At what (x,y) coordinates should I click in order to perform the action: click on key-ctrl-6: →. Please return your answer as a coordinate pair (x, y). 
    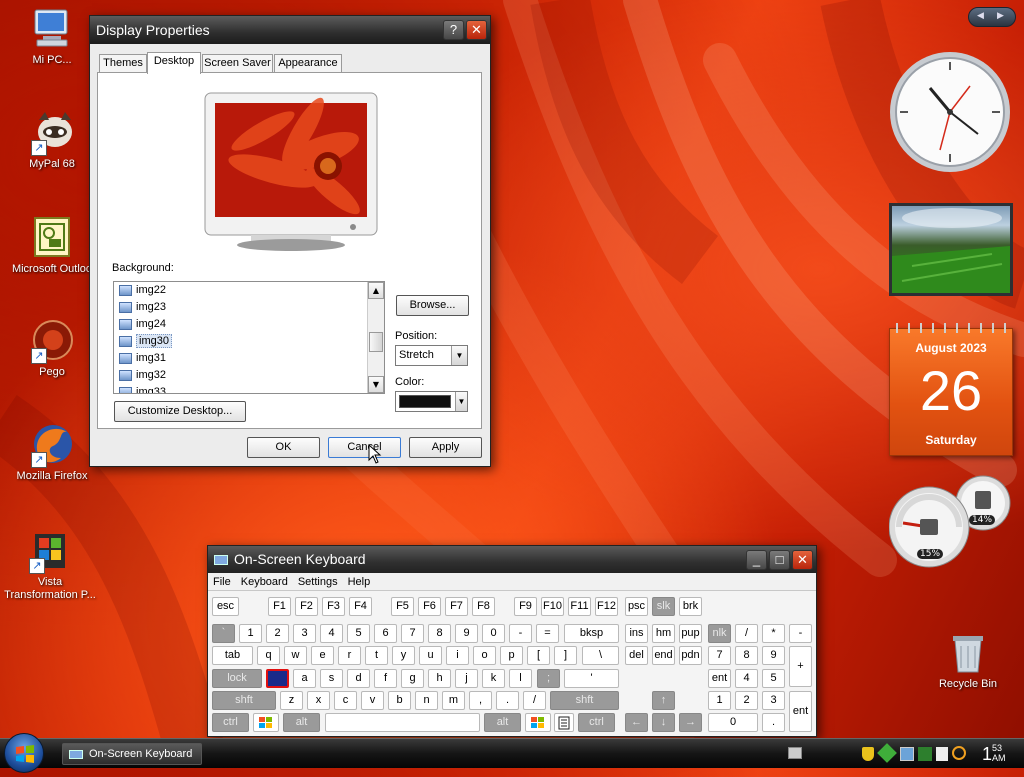
    Looking at the image, I should click on (690, 722).